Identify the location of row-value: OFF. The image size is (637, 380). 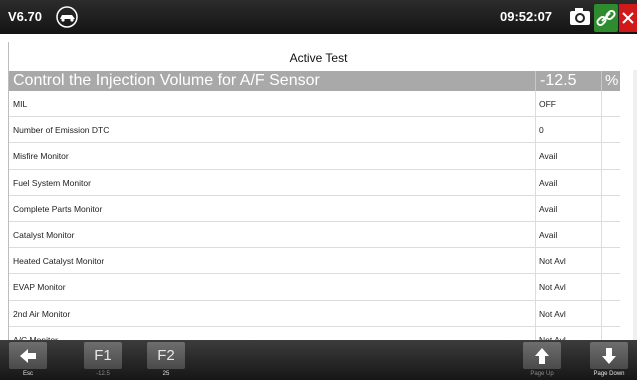
(568, 104).